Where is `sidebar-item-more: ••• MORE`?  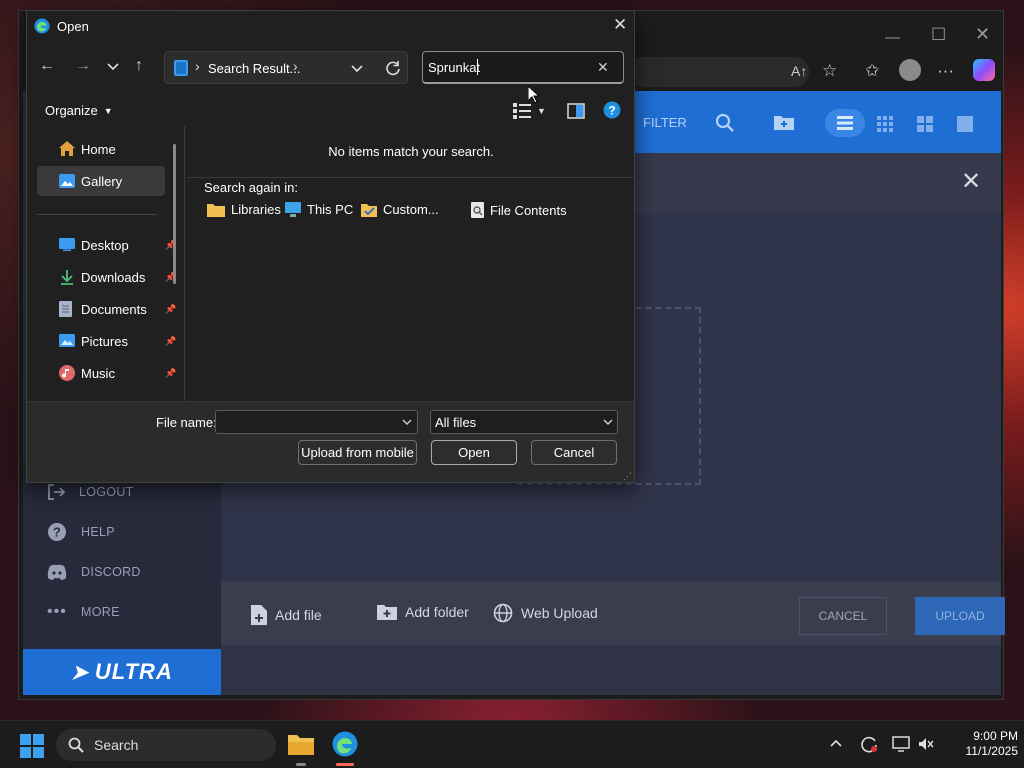 sidebar-item-more: ••• MORE is located at coordinates (83, 612).